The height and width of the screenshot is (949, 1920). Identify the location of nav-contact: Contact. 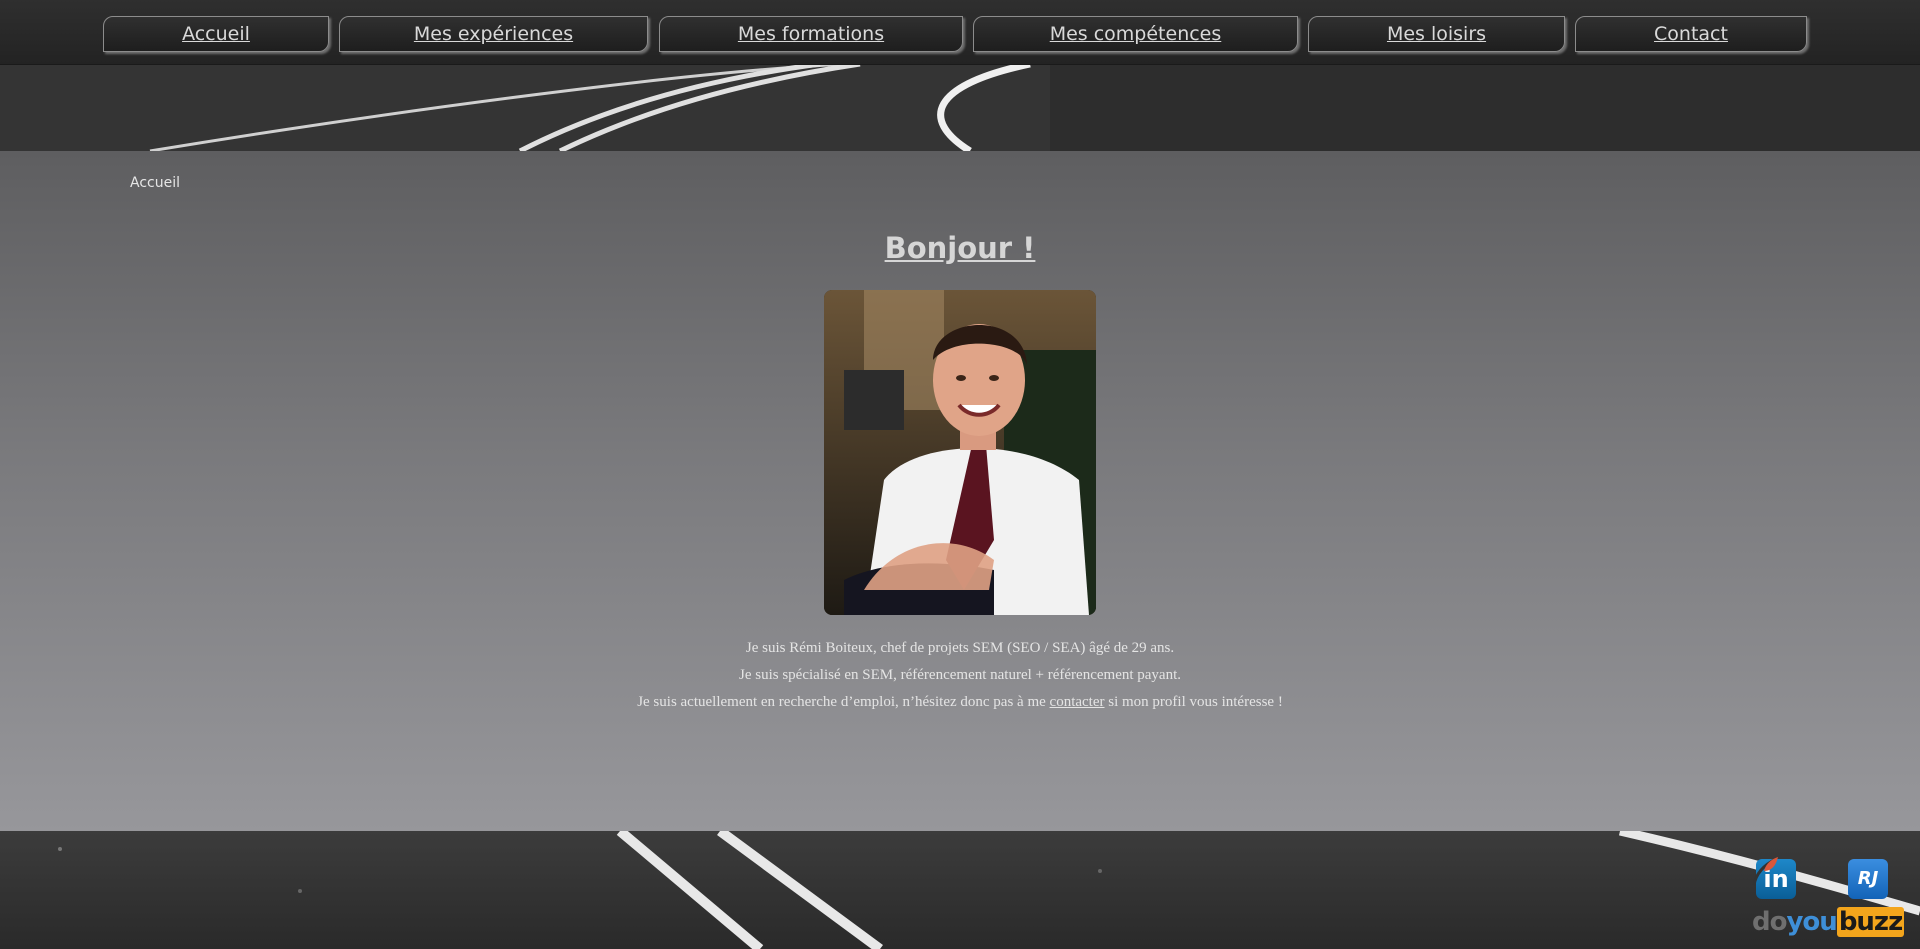
(1691, 34).